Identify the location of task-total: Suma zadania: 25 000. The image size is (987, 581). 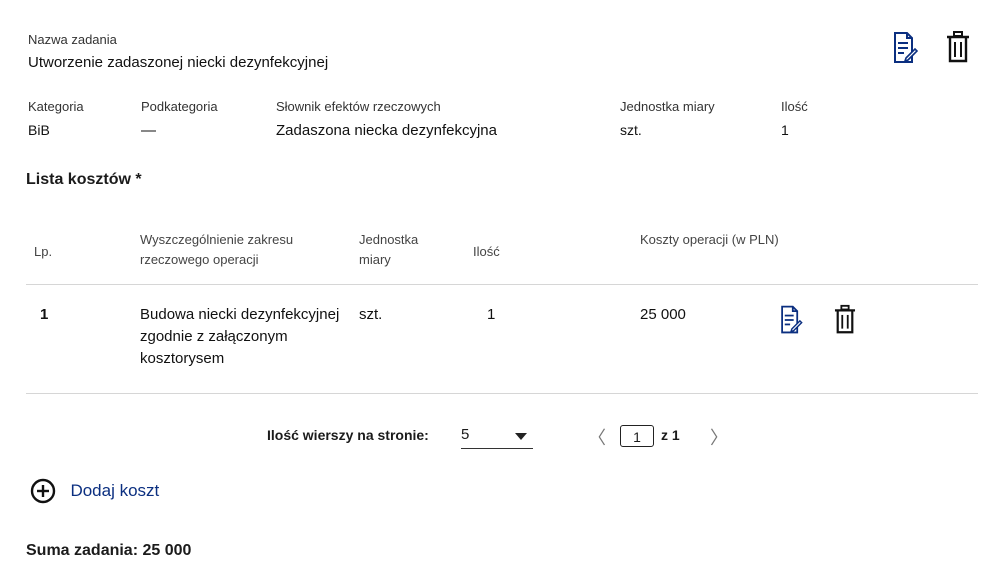
(109, 550).